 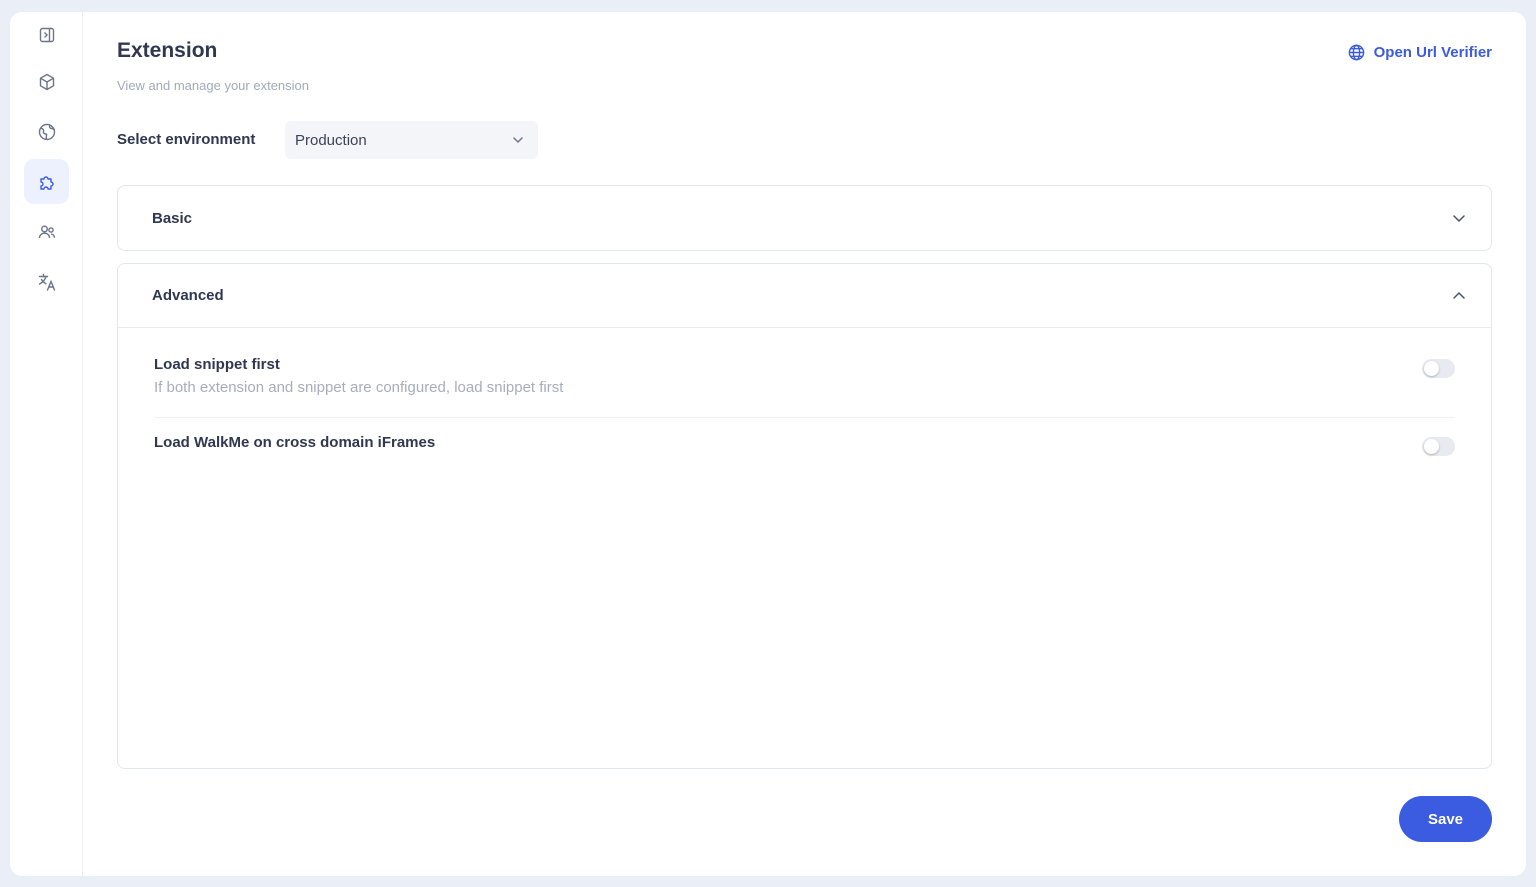 What do you see at coordinates (217, 364) in the screenshot?
I see `setting-title: Load snippet first` at bounding box center [217, 364].